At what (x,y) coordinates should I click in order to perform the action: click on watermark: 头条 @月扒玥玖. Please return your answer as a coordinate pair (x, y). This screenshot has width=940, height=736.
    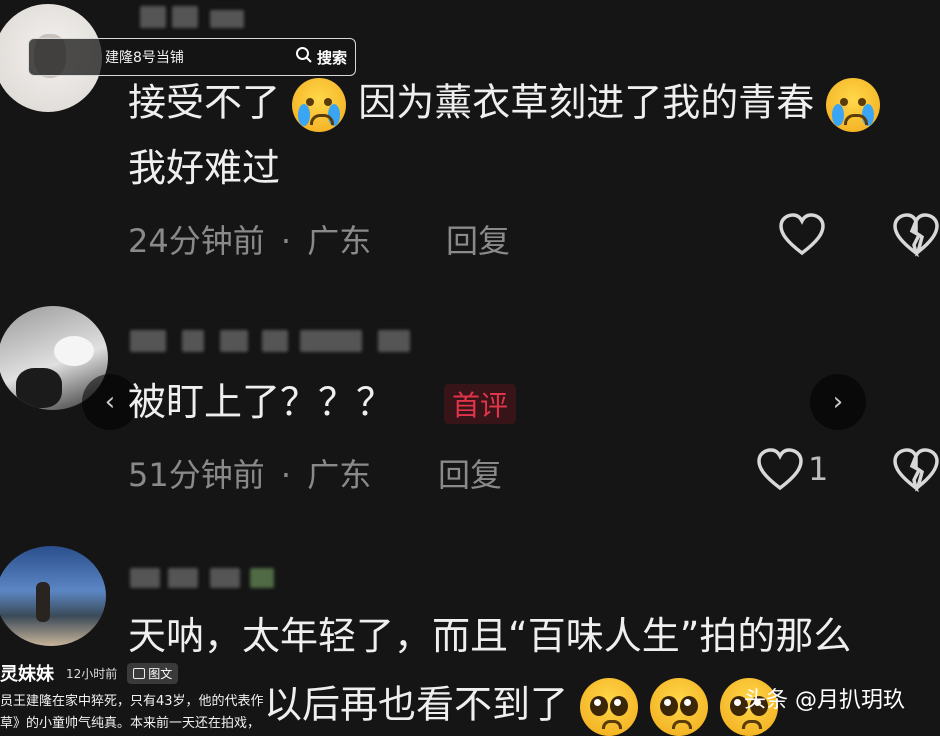
    Looking at the image, I should click on (824, 700).